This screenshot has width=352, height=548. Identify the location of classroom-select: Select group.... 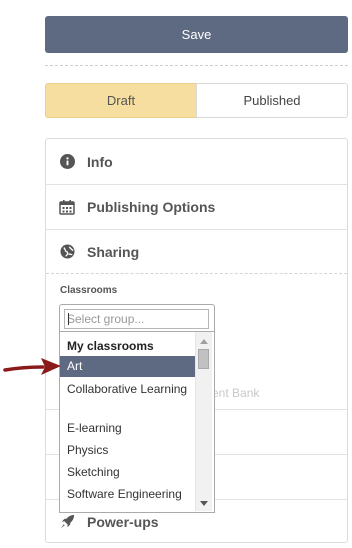
(137, 318).